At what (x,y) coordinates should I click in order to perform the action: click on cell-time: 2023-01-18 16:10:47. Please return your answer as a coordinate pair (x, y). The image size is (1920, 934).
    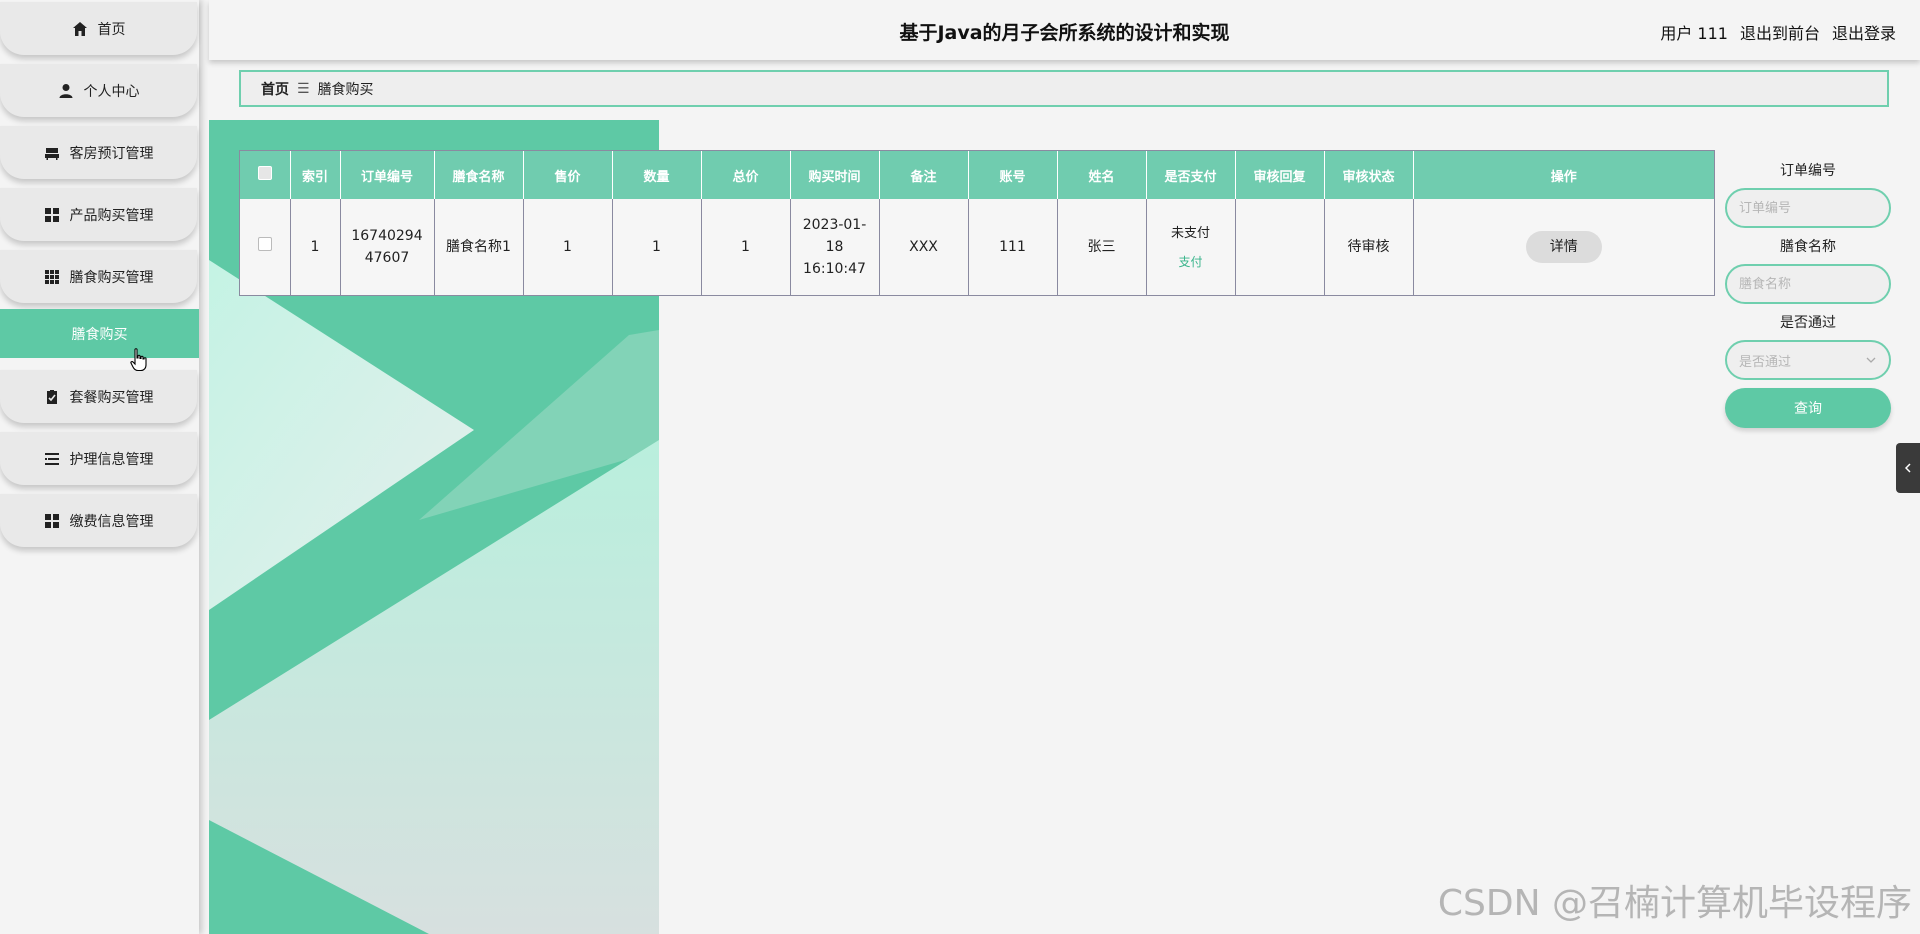
    Looking at the image, I should click on (835, 247).